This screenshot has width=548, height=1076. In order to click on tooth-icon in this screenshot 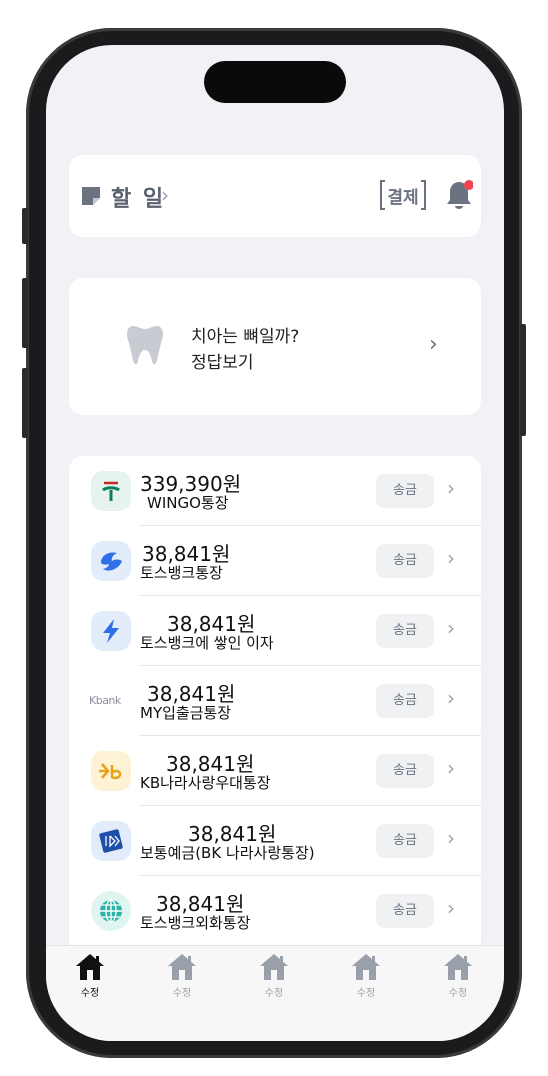, I will do `click(145, 345)`.